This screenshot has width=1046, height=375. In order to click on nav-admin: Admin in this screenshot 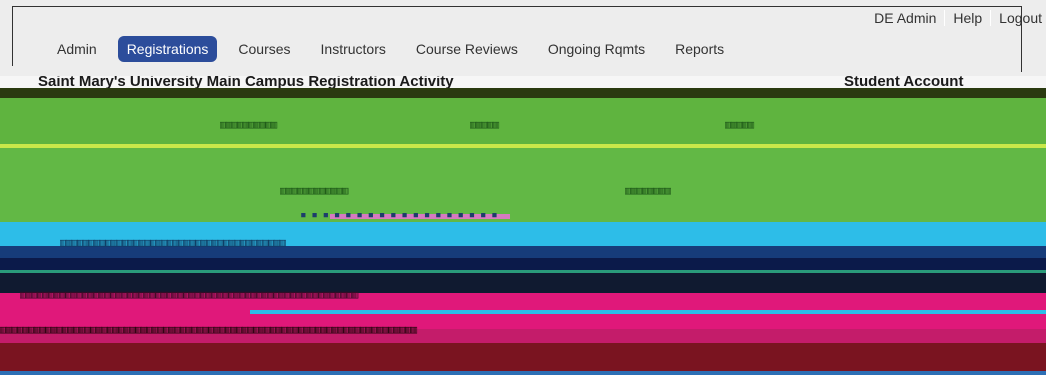, I will do `click(77, 49)`.